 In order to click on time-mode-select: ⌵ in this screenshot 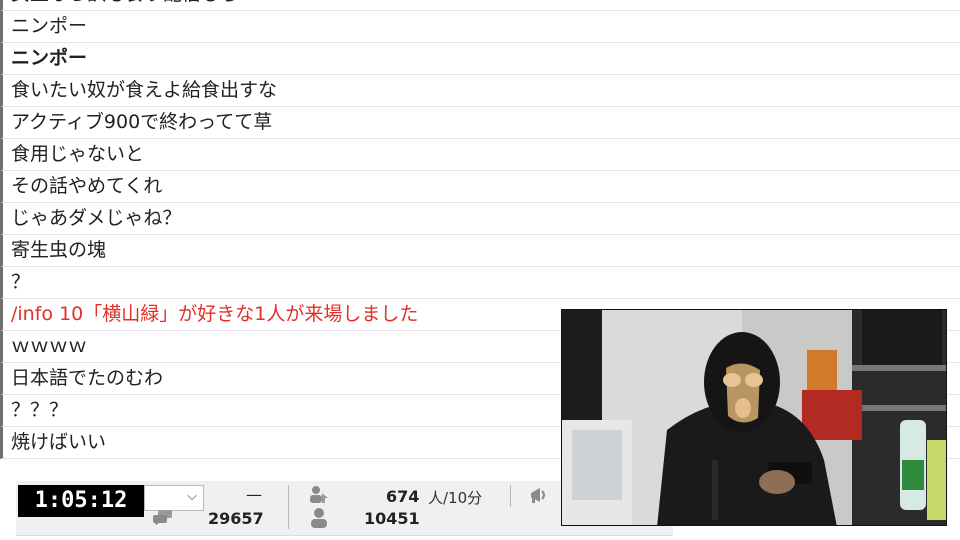, I will do `click(174, 498)`.